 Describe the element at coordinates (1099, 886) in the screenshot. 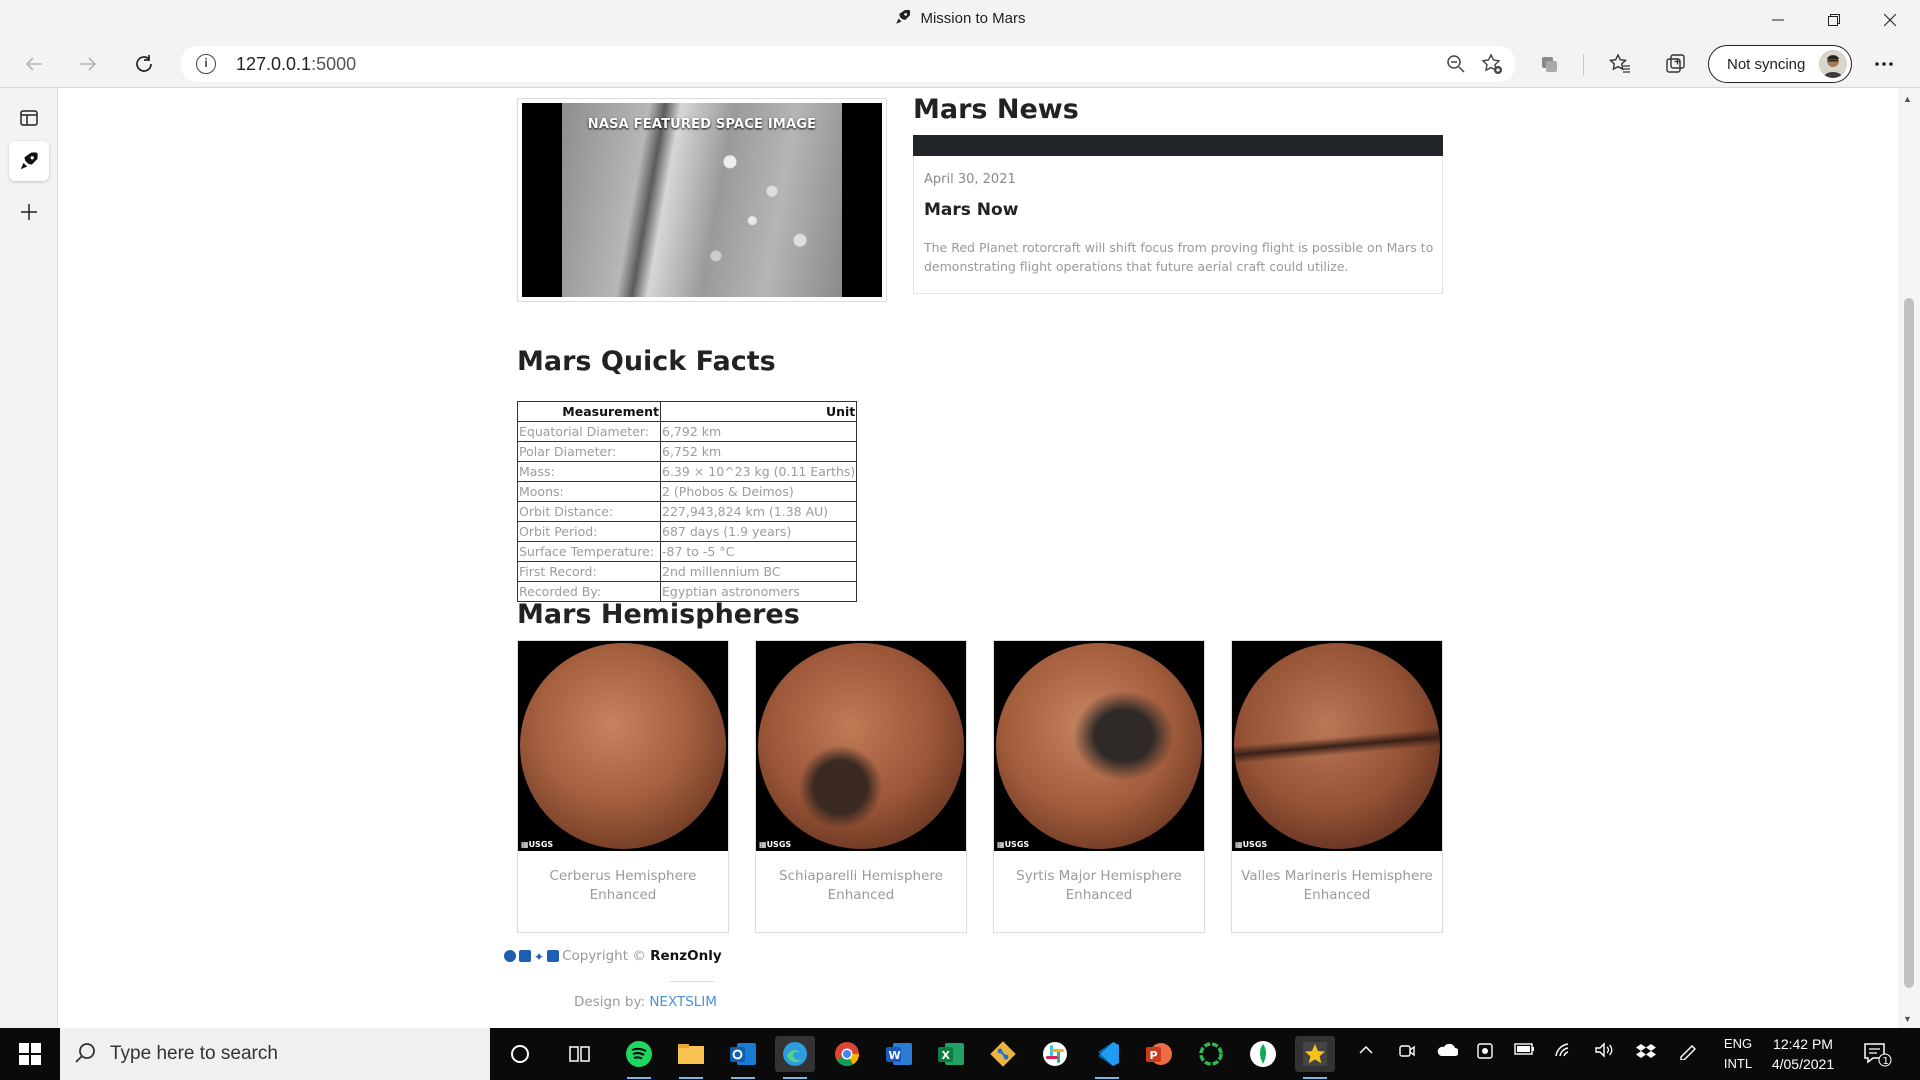

I see `hemisphere-title: Syrtis Major Hemisphere Enhanced` at that location.